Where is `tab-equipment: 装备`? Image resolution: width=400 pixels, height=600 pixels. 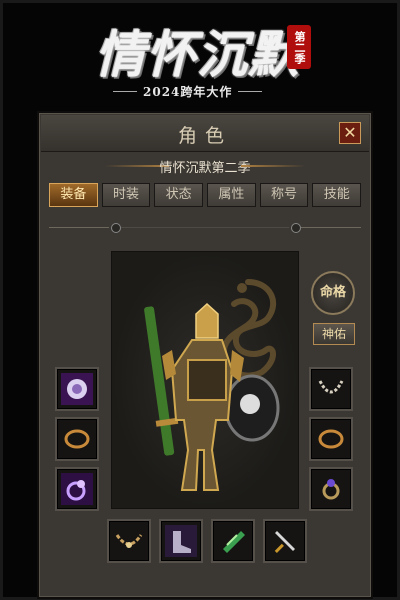 tab-equipment: 装备 is located at coordinates (73, 195).